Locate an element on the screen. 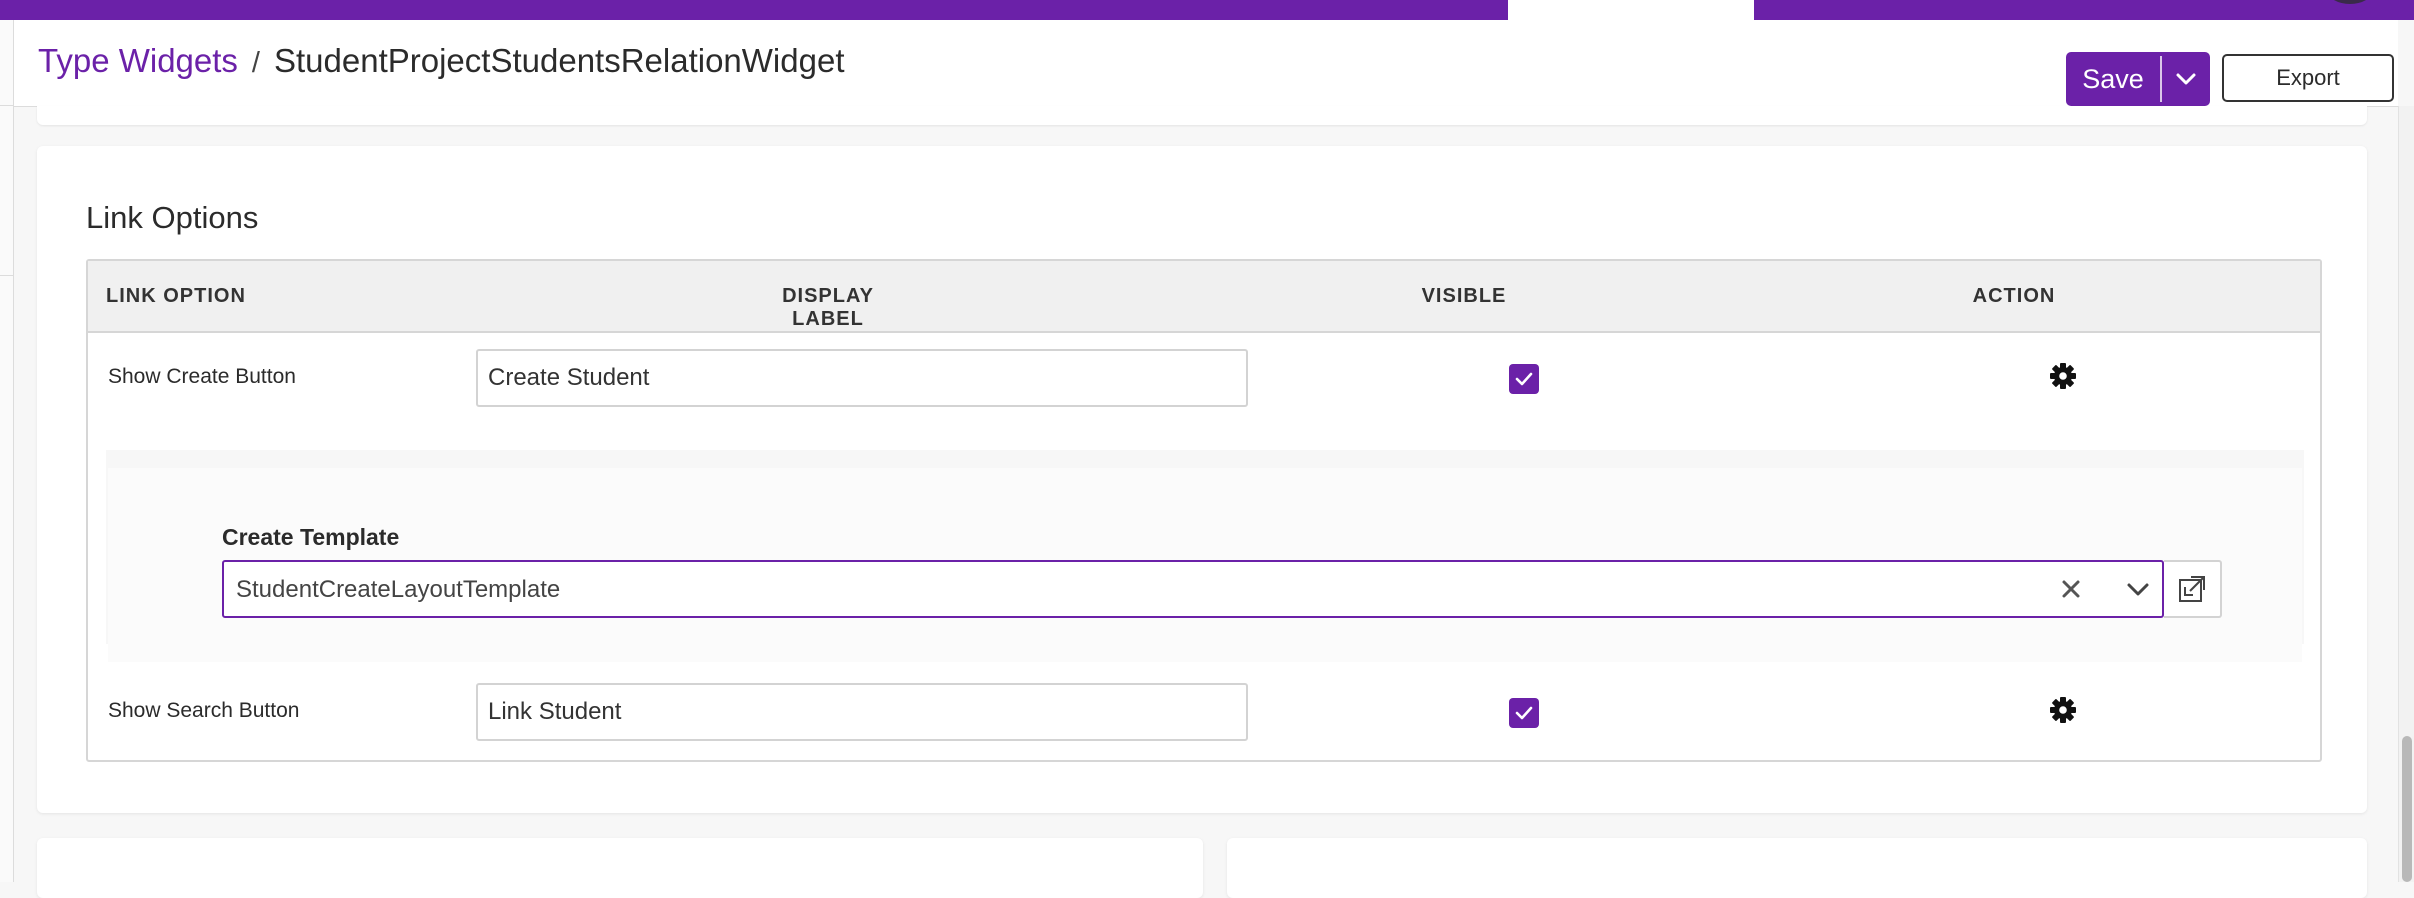 This screenshot has width=2414, height=898. scrollbar-thumb is located at coordinates (2407, 809).